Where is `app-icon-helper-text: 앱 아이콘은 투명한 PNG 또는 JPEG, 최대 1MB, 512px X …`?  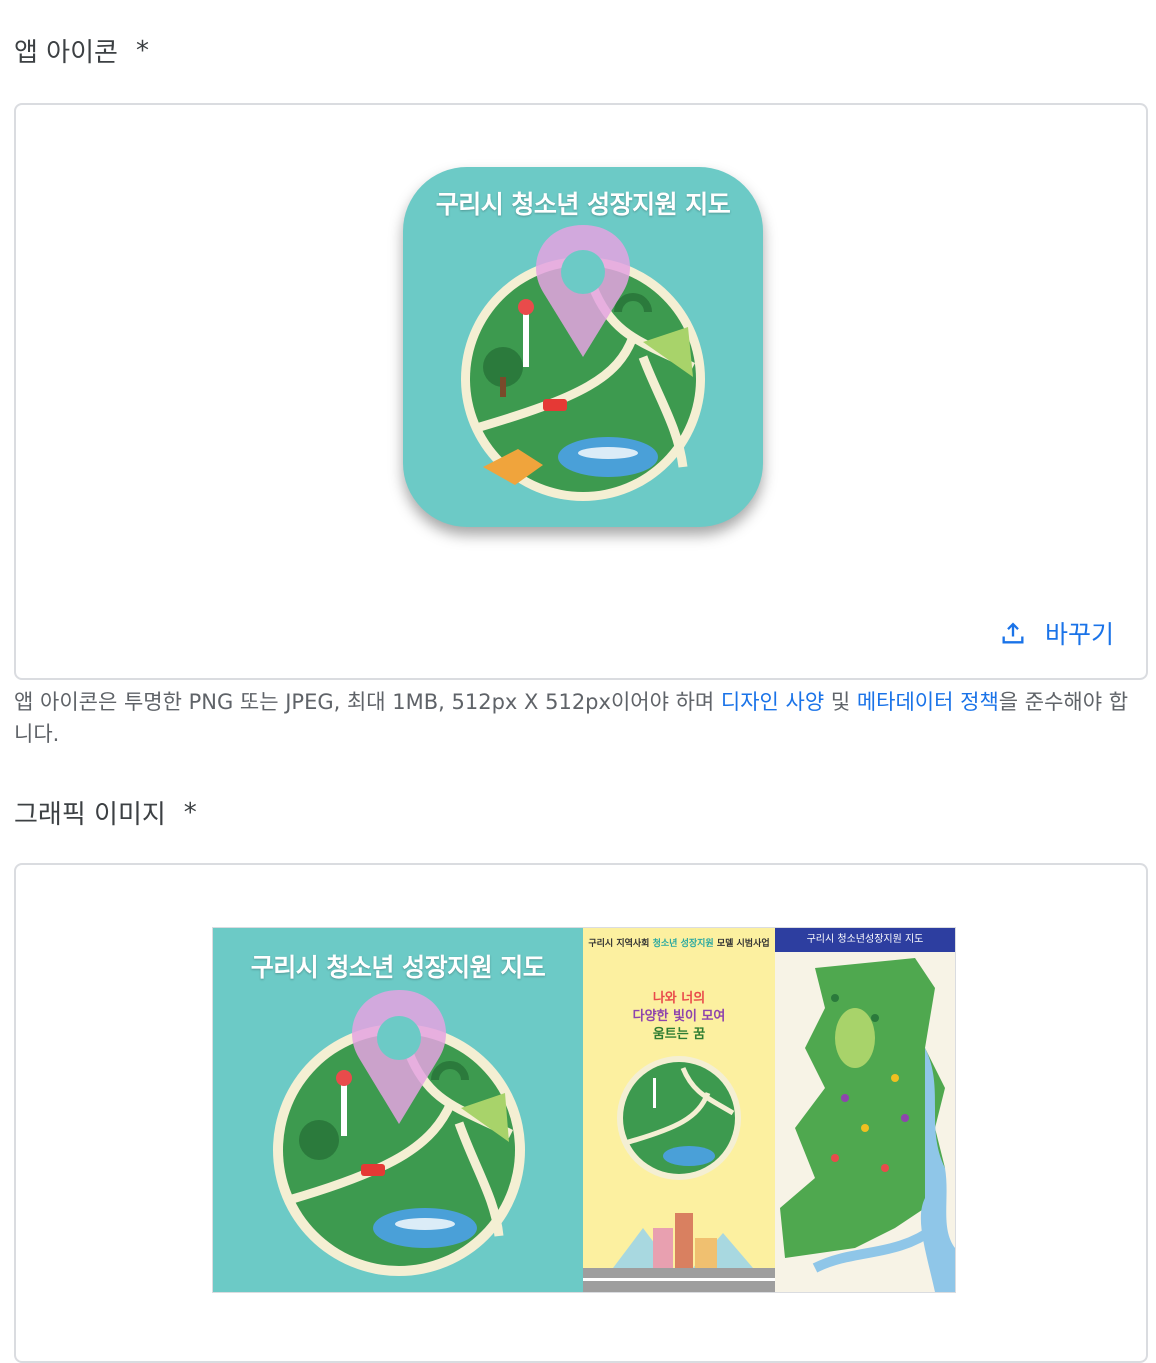 app-icon-helper-text: 앱 아이콘은 투명한 PNG 또는 JPEG, 최대 1MB, 512px X … is located at coordinates (579, 718).